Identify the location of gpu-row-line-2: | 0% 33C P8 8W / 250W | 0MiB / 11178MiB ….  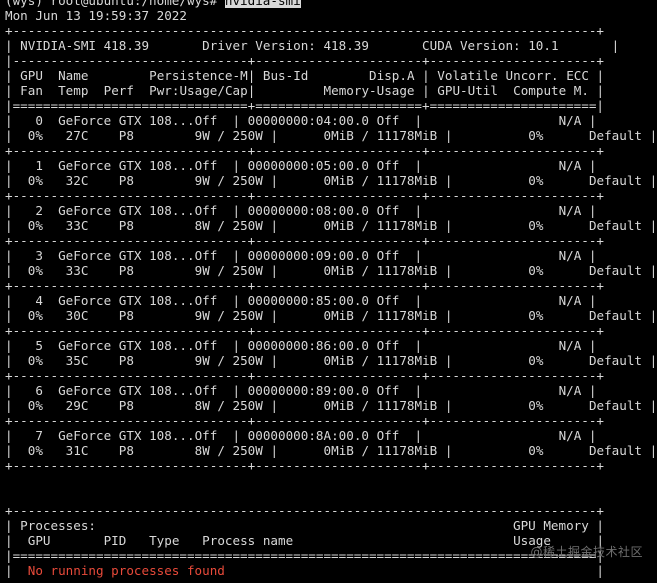
(330, 225).